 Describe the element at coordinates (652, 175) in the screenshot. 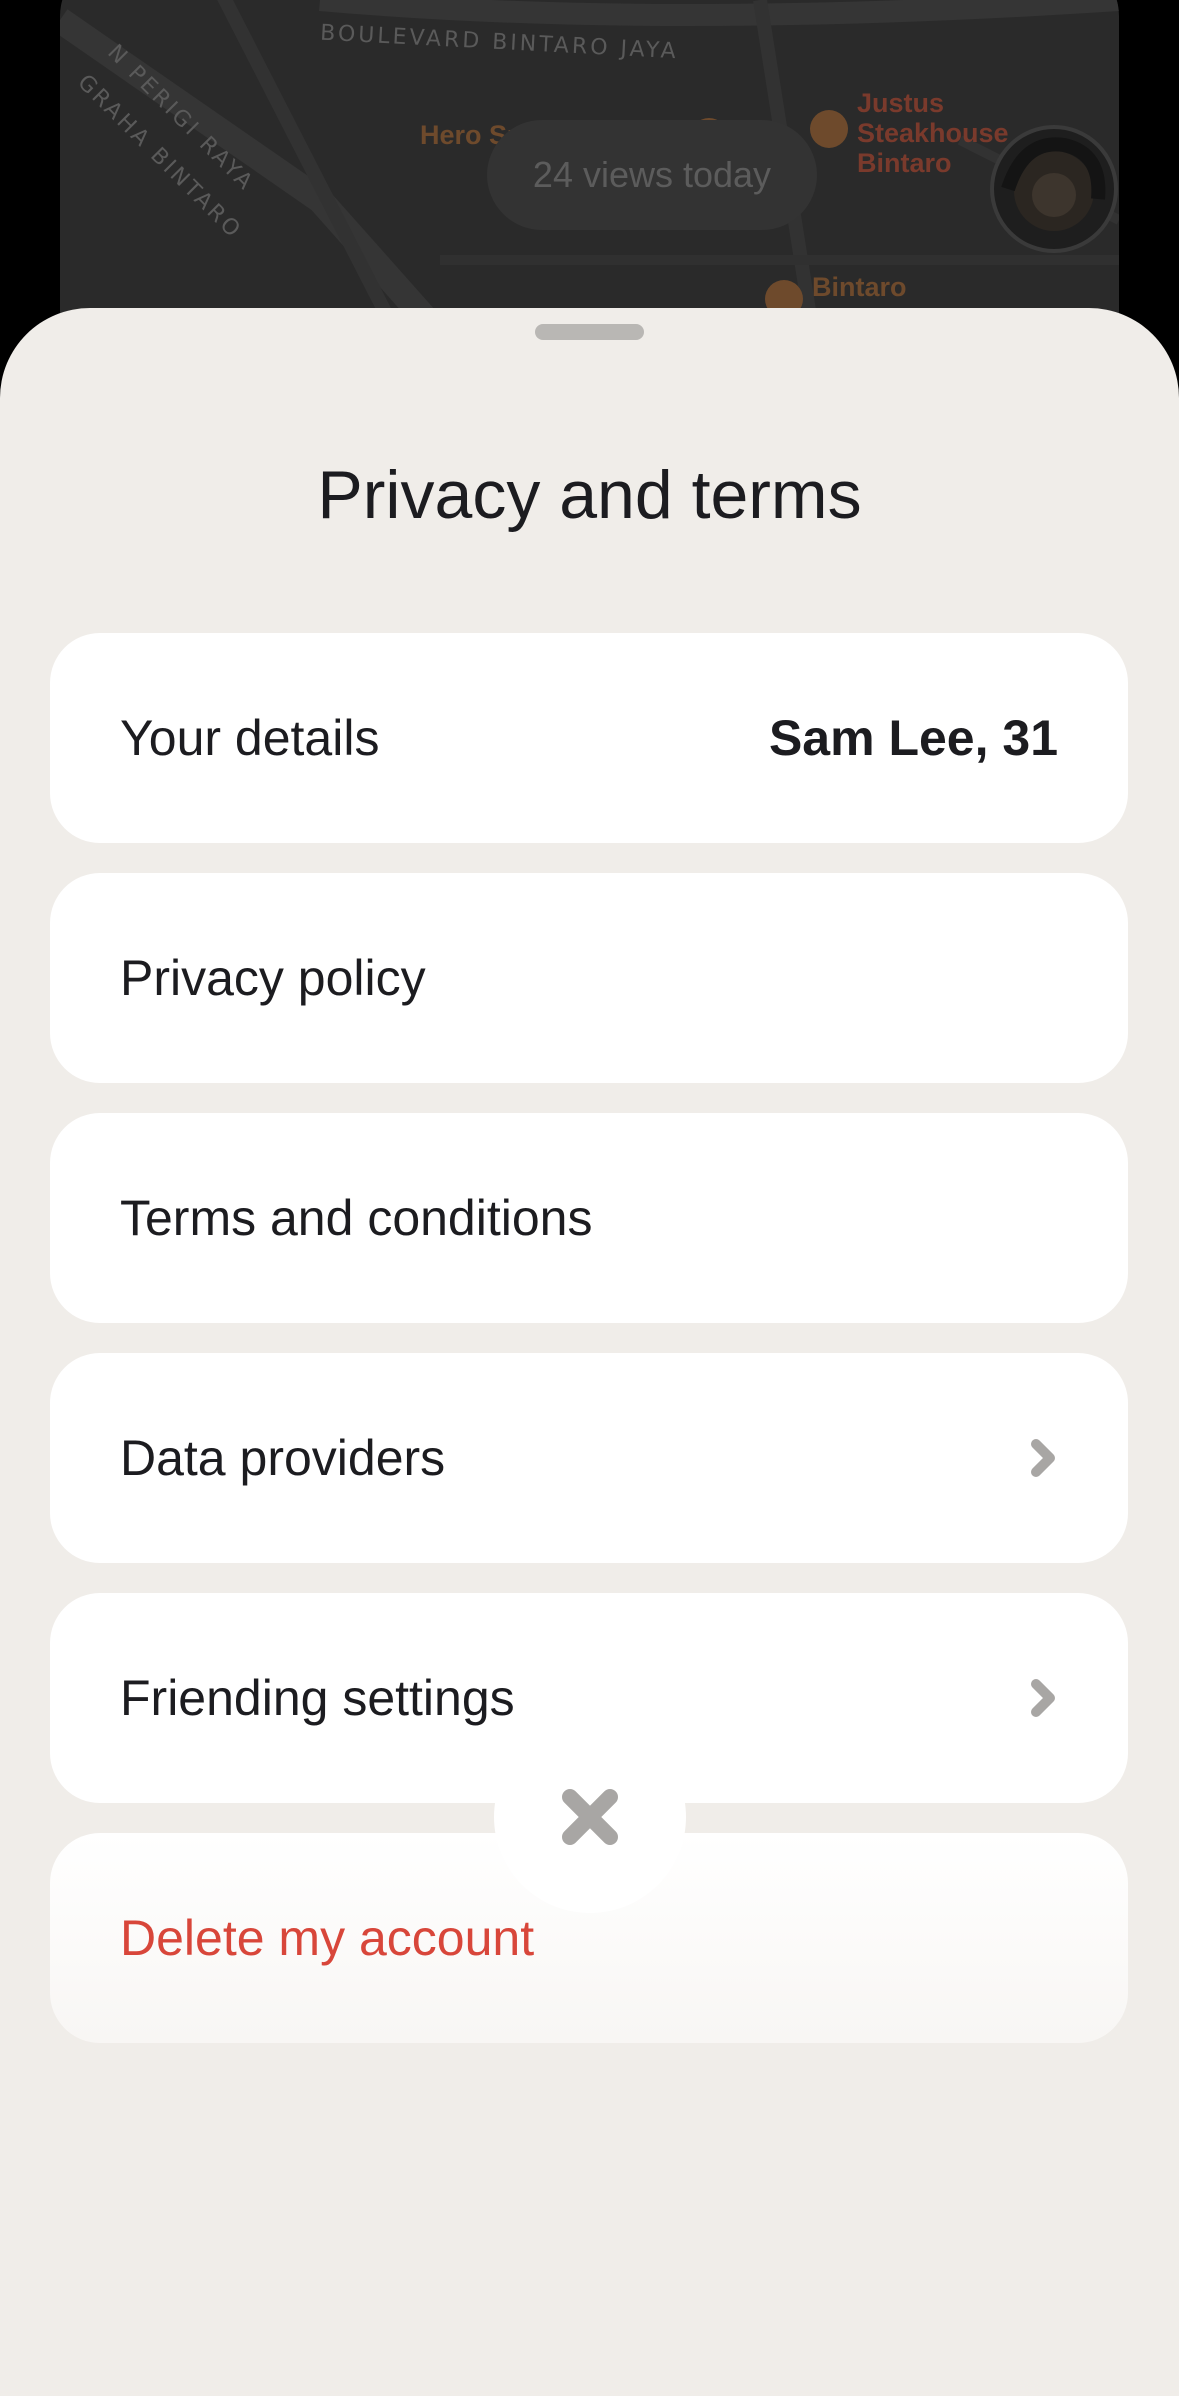

I see `views-counter: 24 views today` at that location.